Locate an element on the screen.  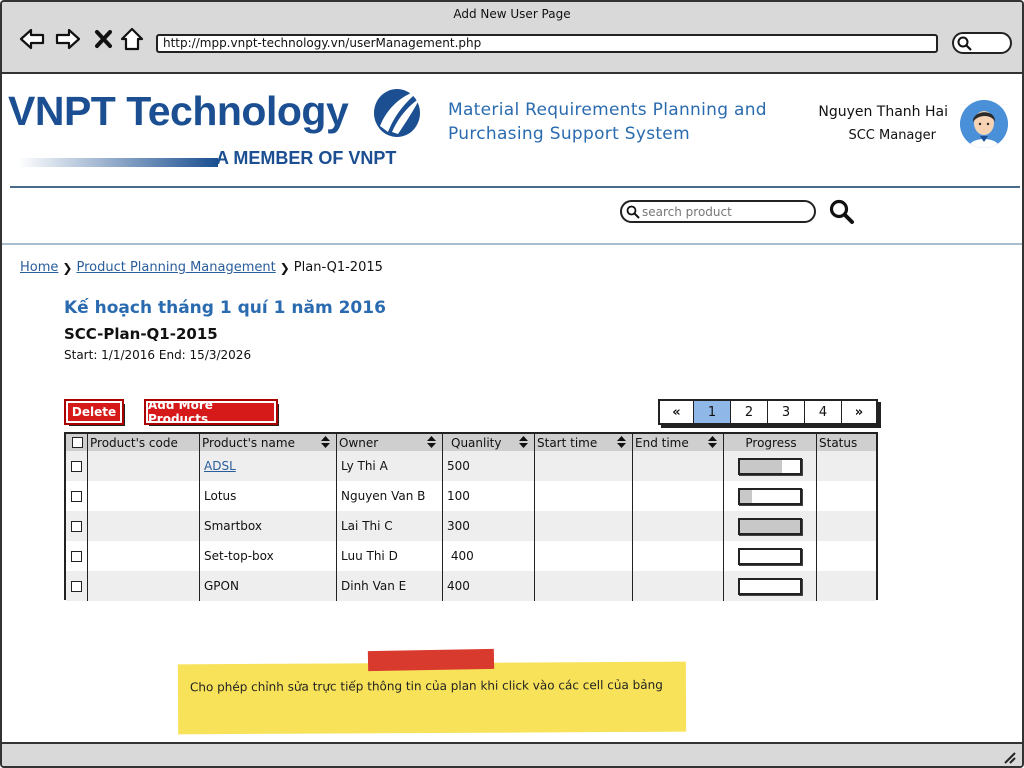
forward-arrow-icon is located at coordinates (68, 39).